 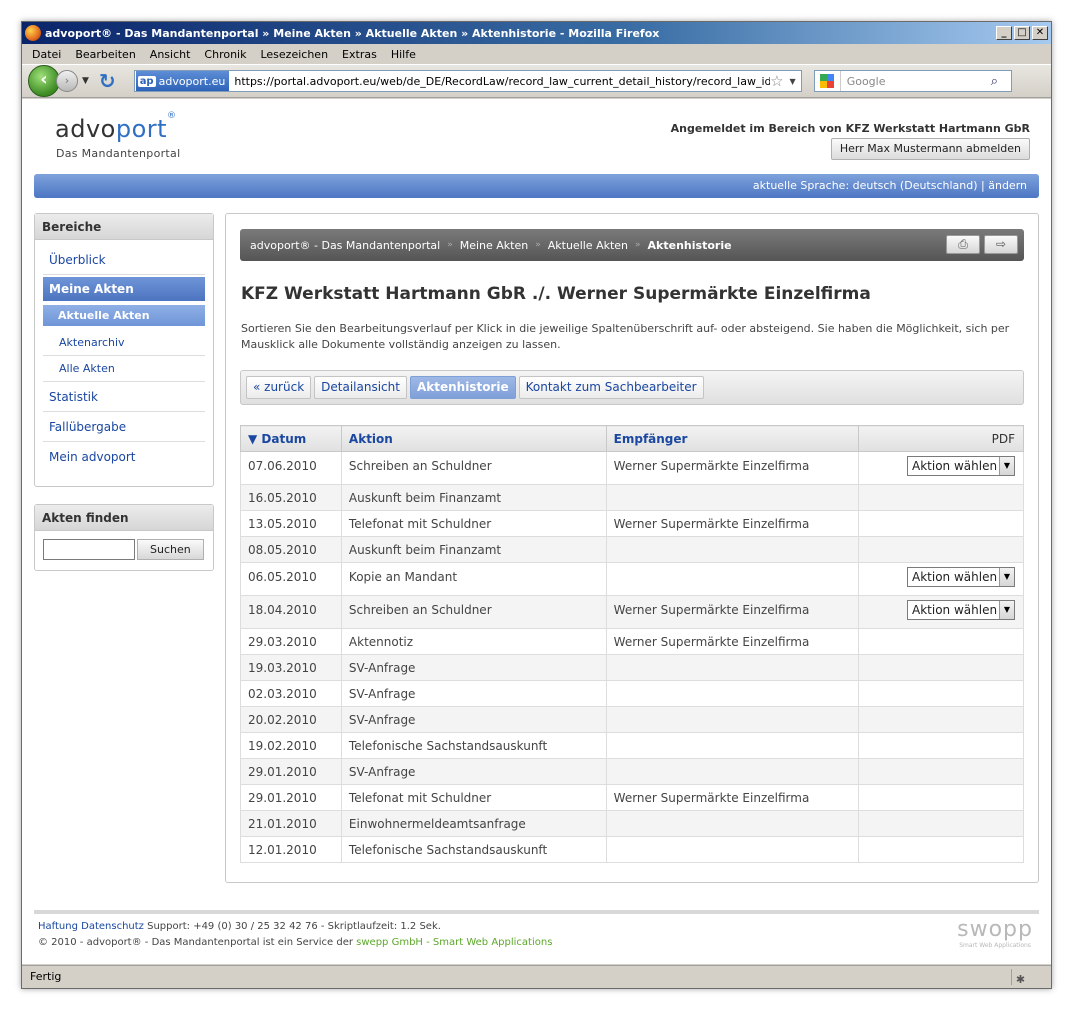 What do you see at coordinates (226, 54) in the screenshot?
I see `menu-chronik: Chronik` at bounding box center [226, 54].